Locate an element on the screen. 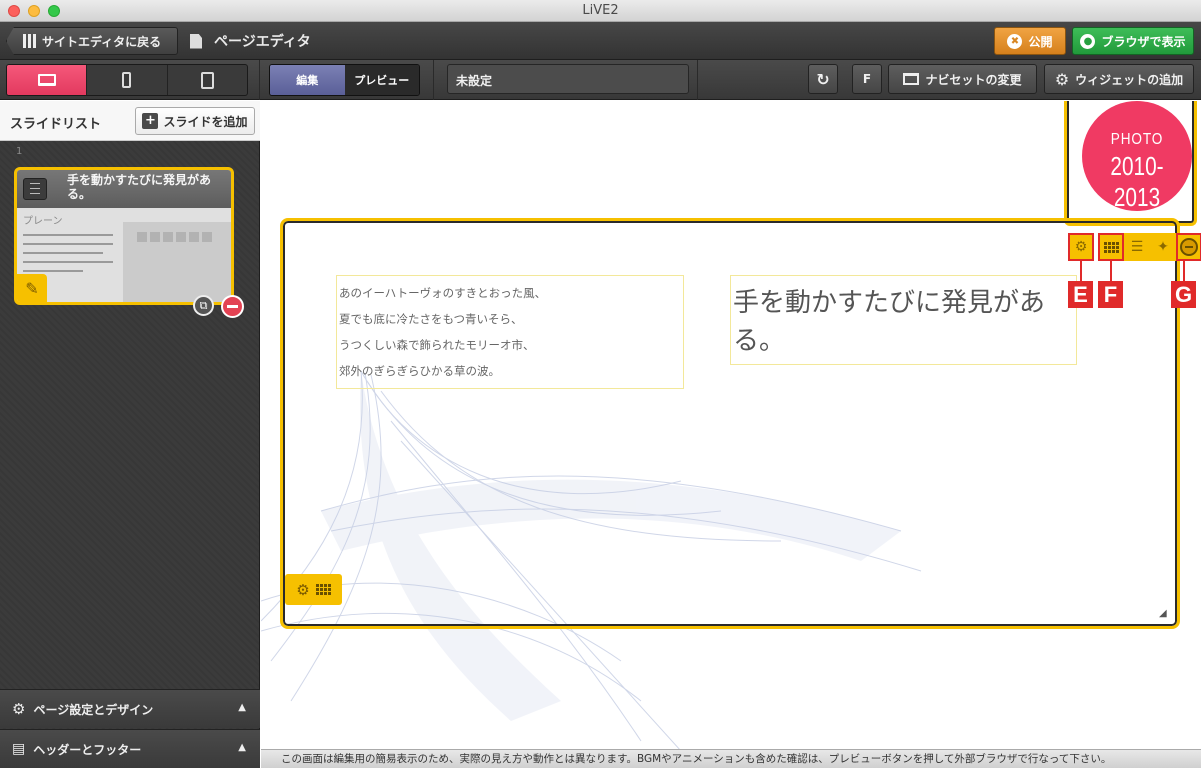 The height and width of the screenshot is (768, 1201). slide-thumb-header: 手を動かすたびに発見がある。 is located at coordinates (124, 189).